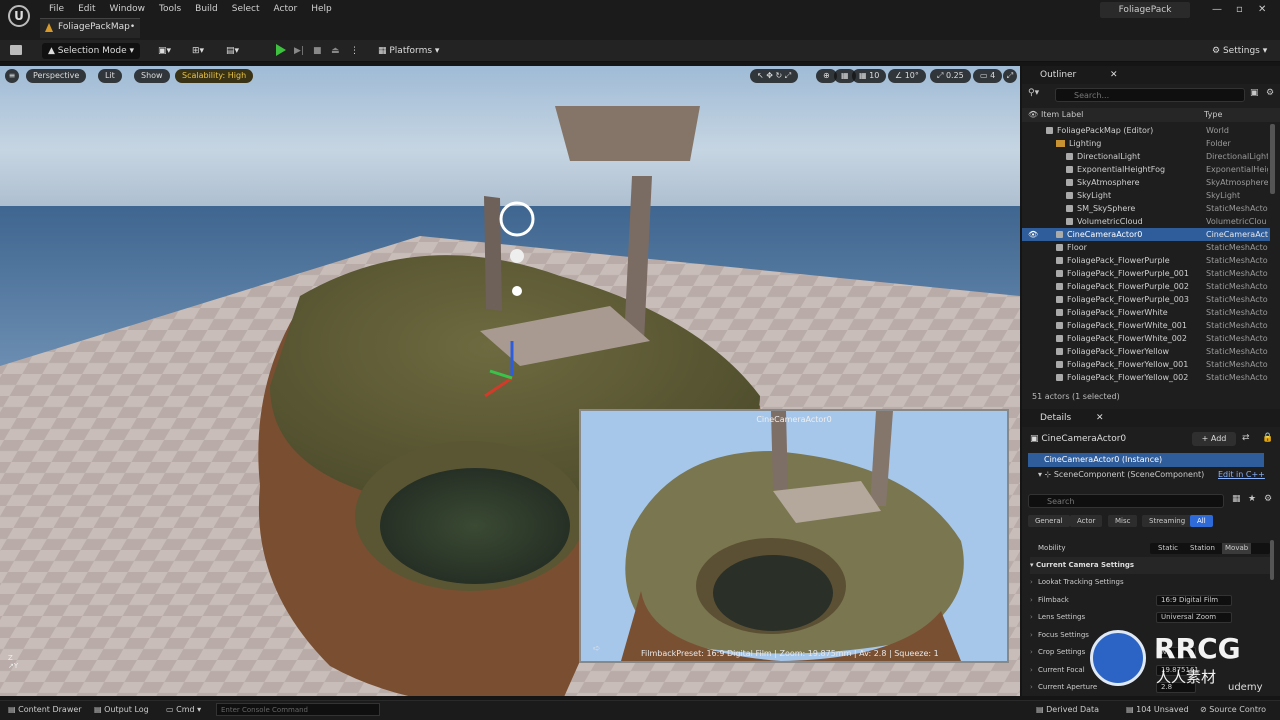 The width and height of the screenshot is (1280, 720). I want to click on filter-tab-general: General, so click(1049, 521).